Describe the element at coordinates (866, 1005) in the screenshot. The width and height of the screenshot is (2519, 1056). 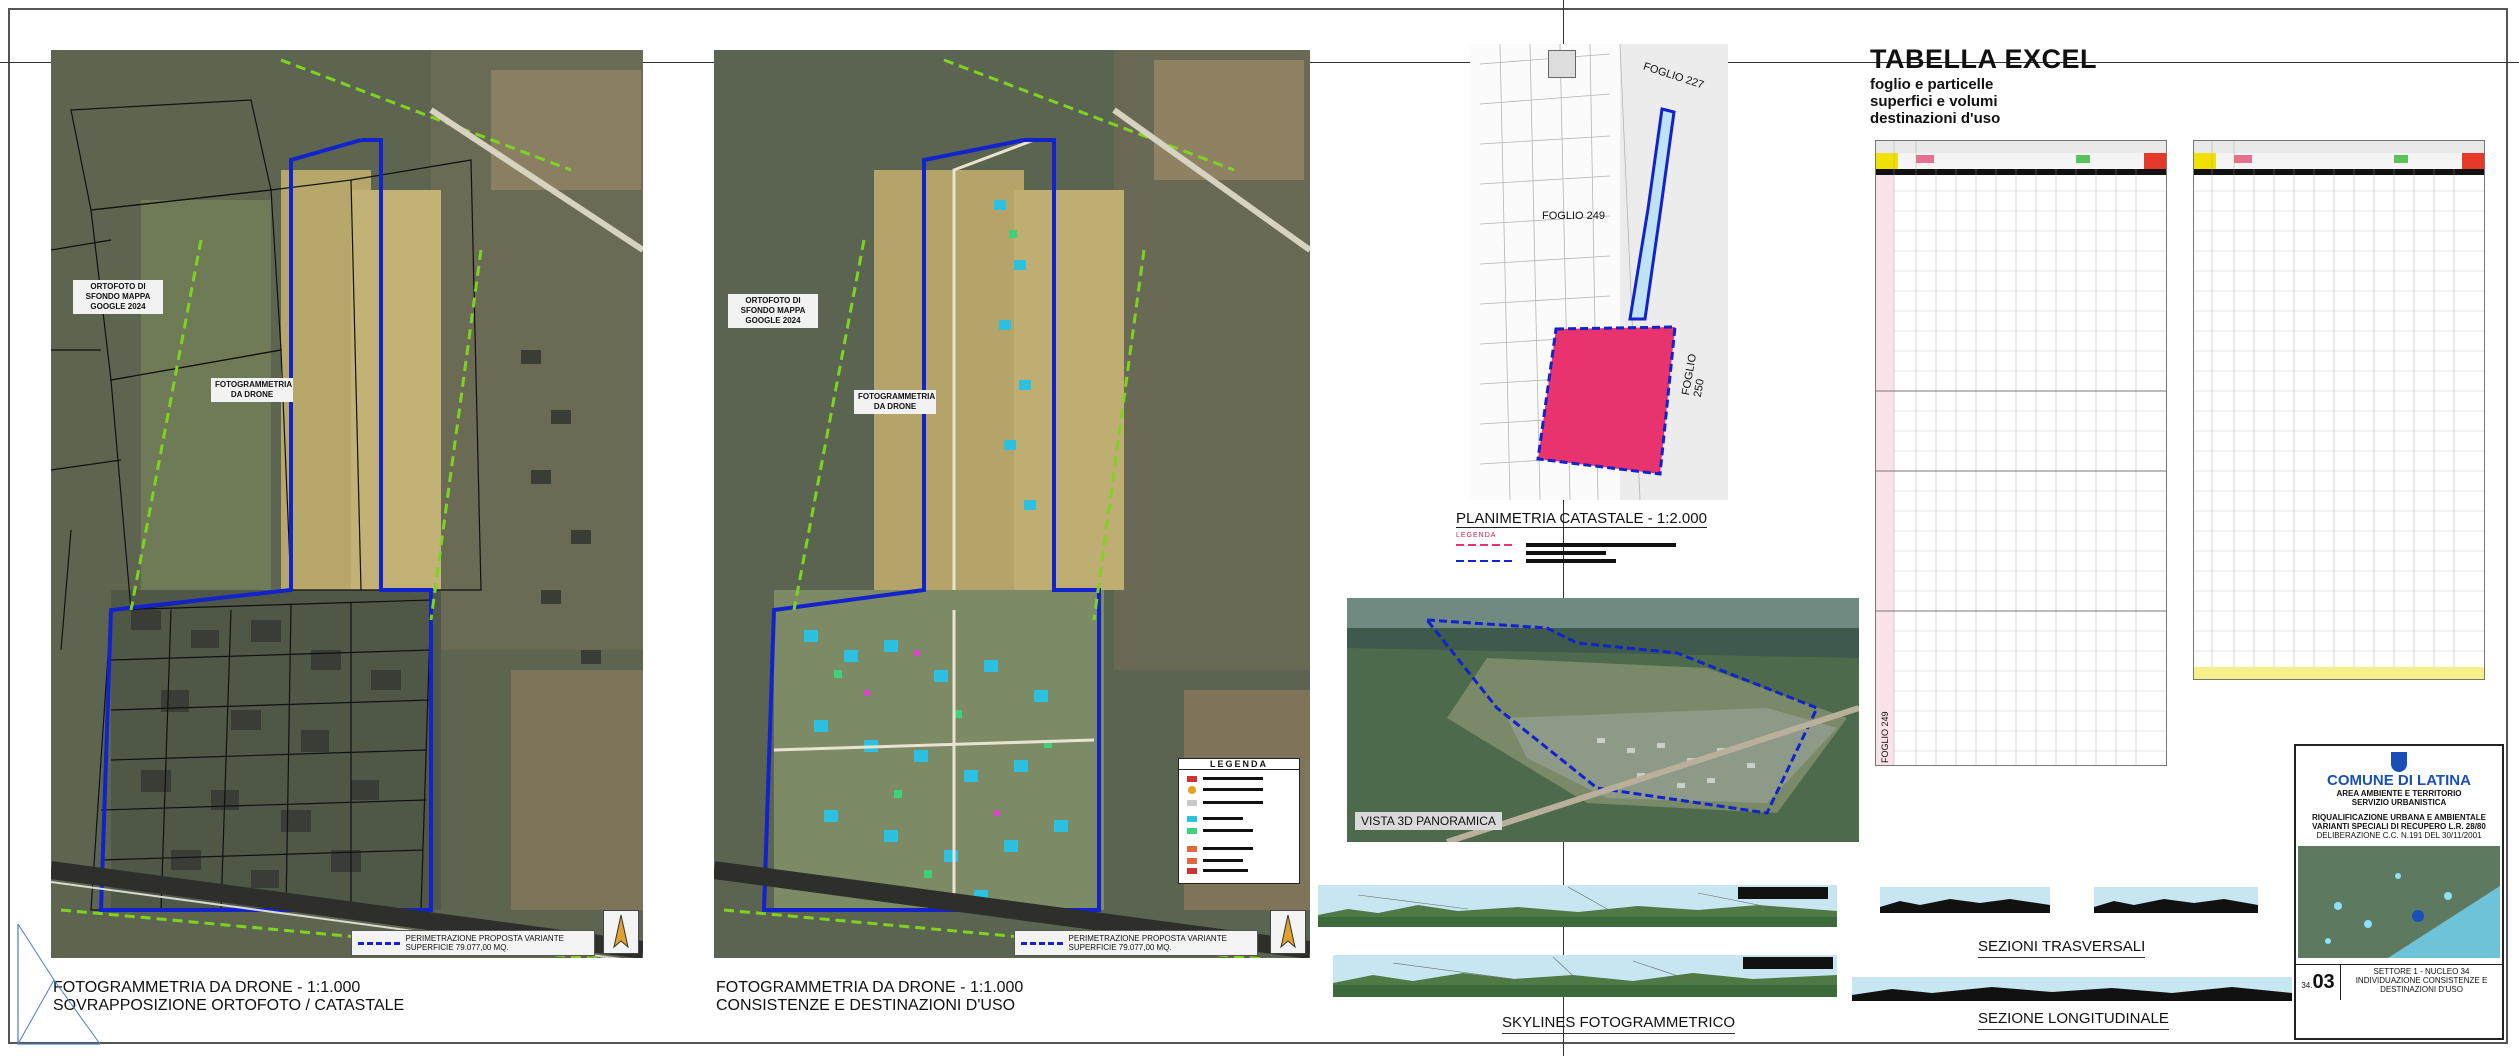
I see `middle-caption-line2: CONSISTENZE E DESTINAZIONI D'USO` at that location.